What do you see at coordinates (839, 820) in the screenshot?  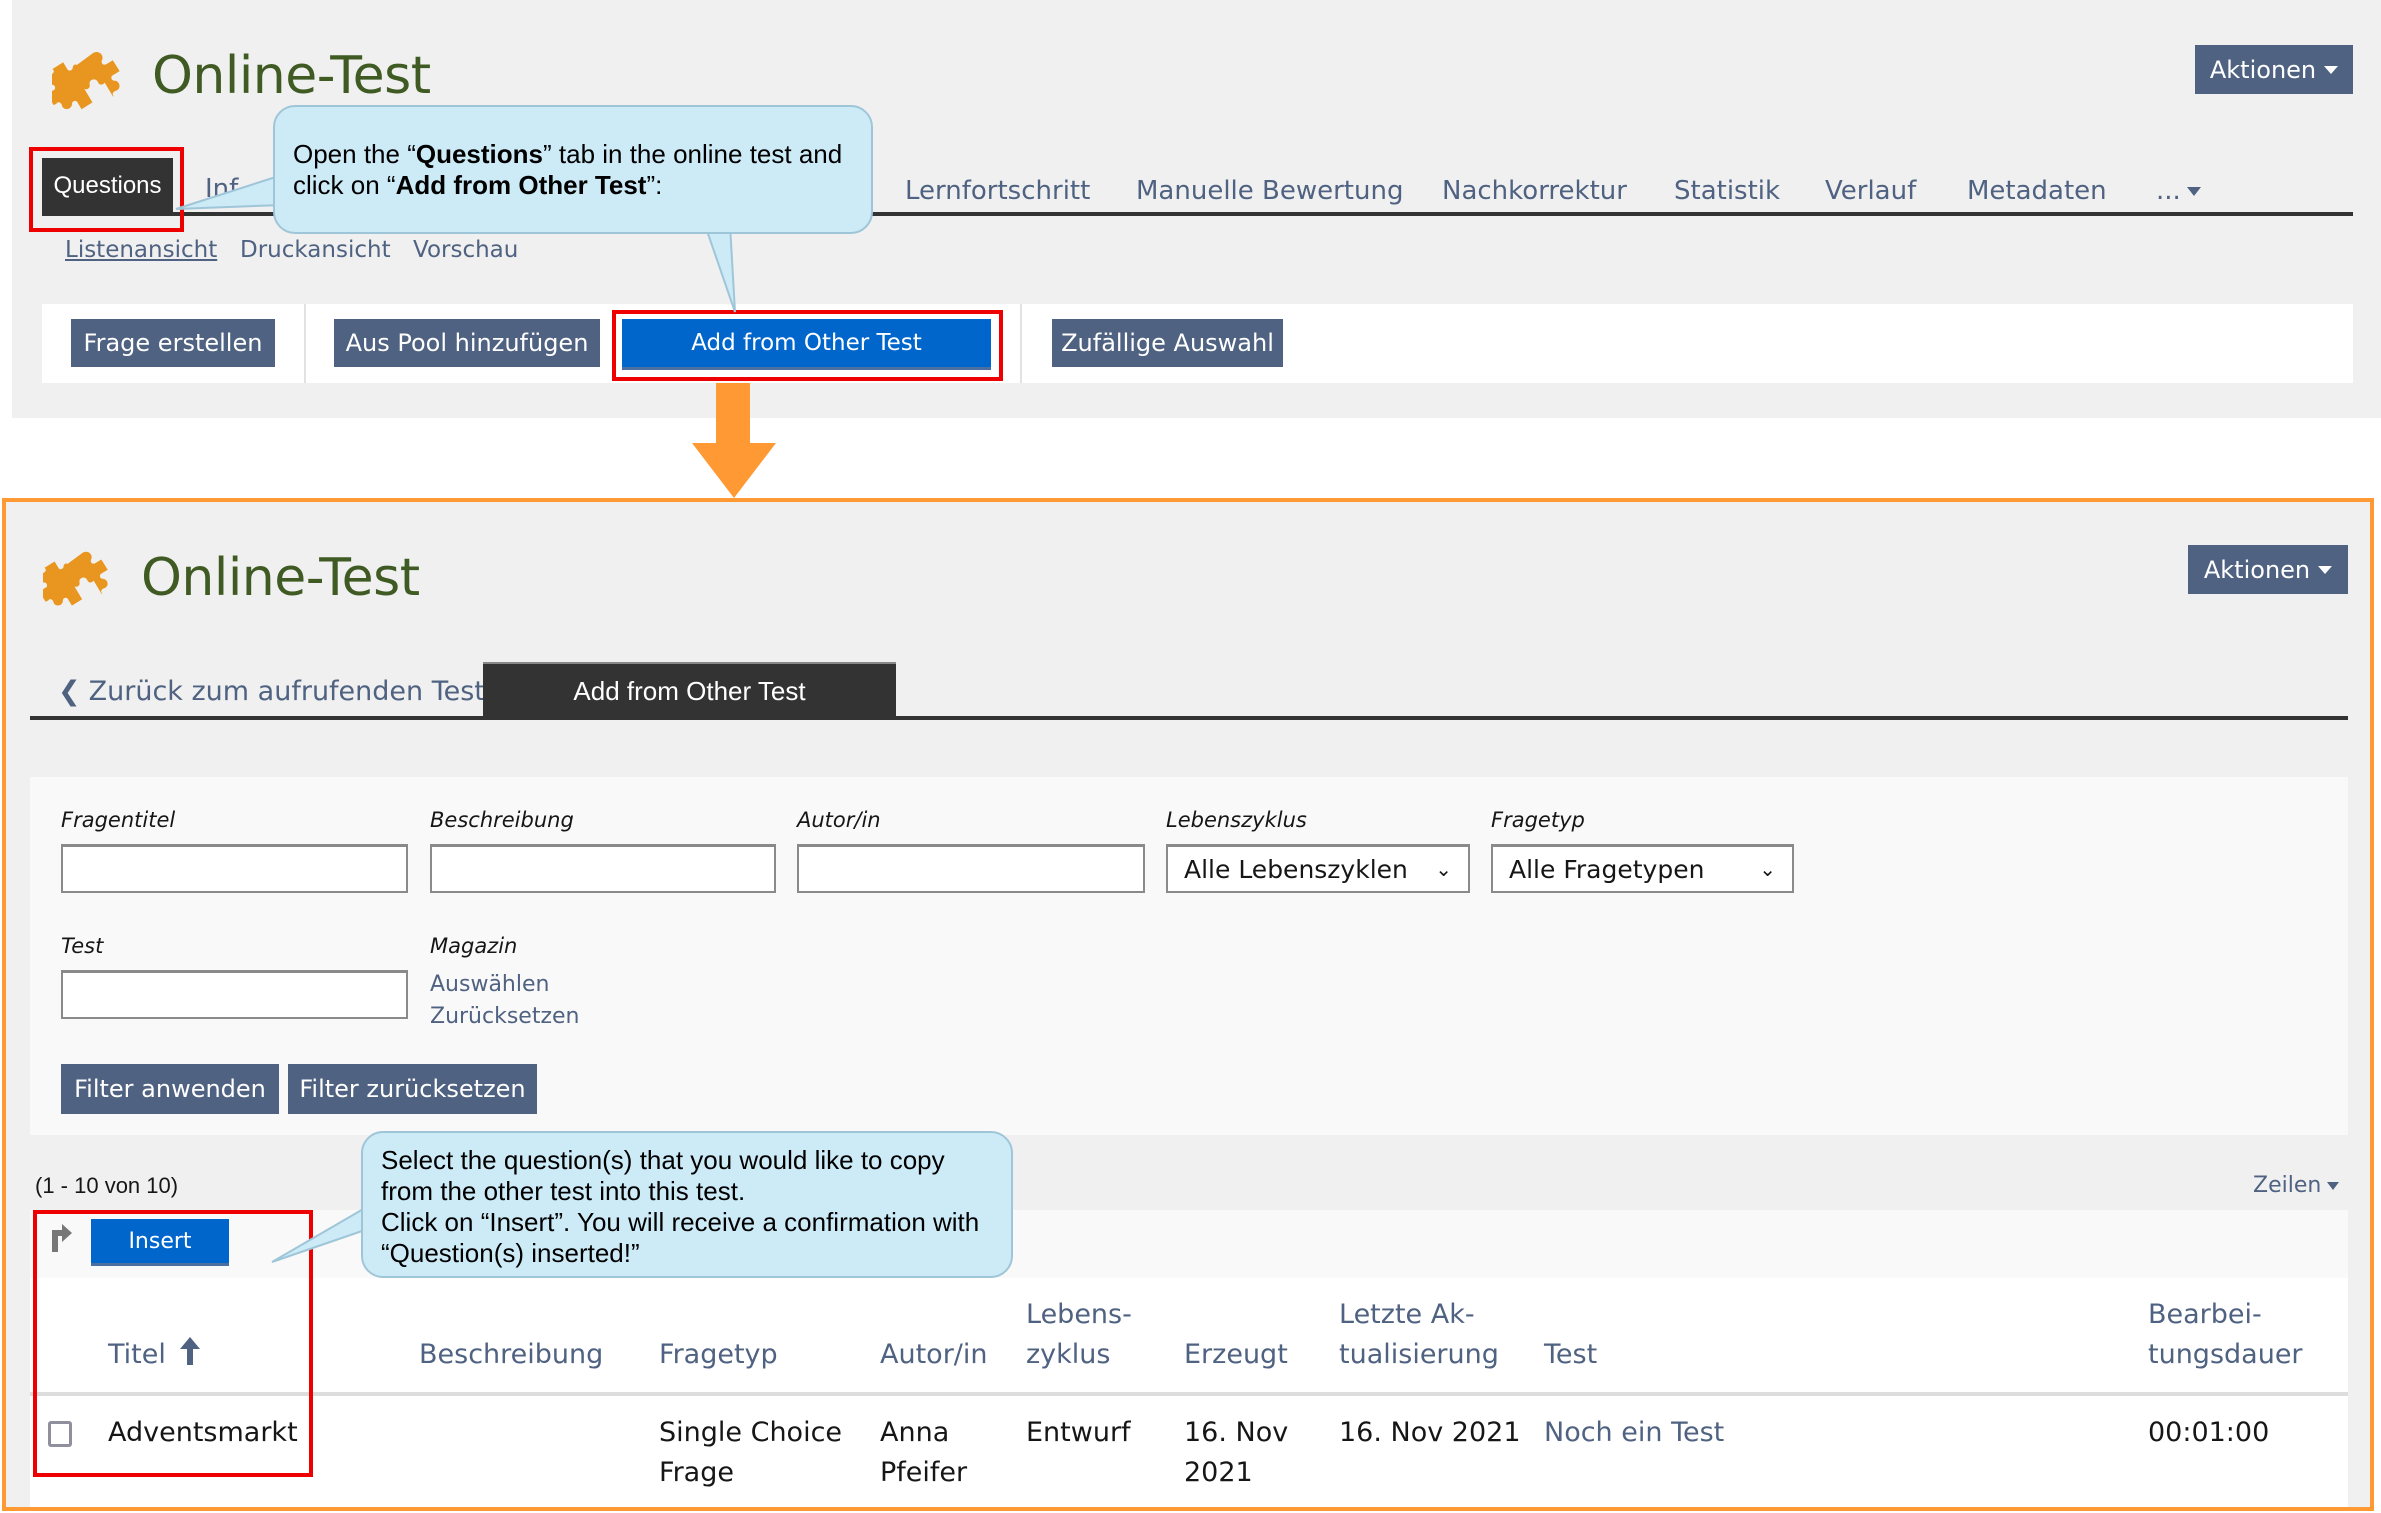 I see `filter-author-label: Autor/in` at bounding box center [839, 820].